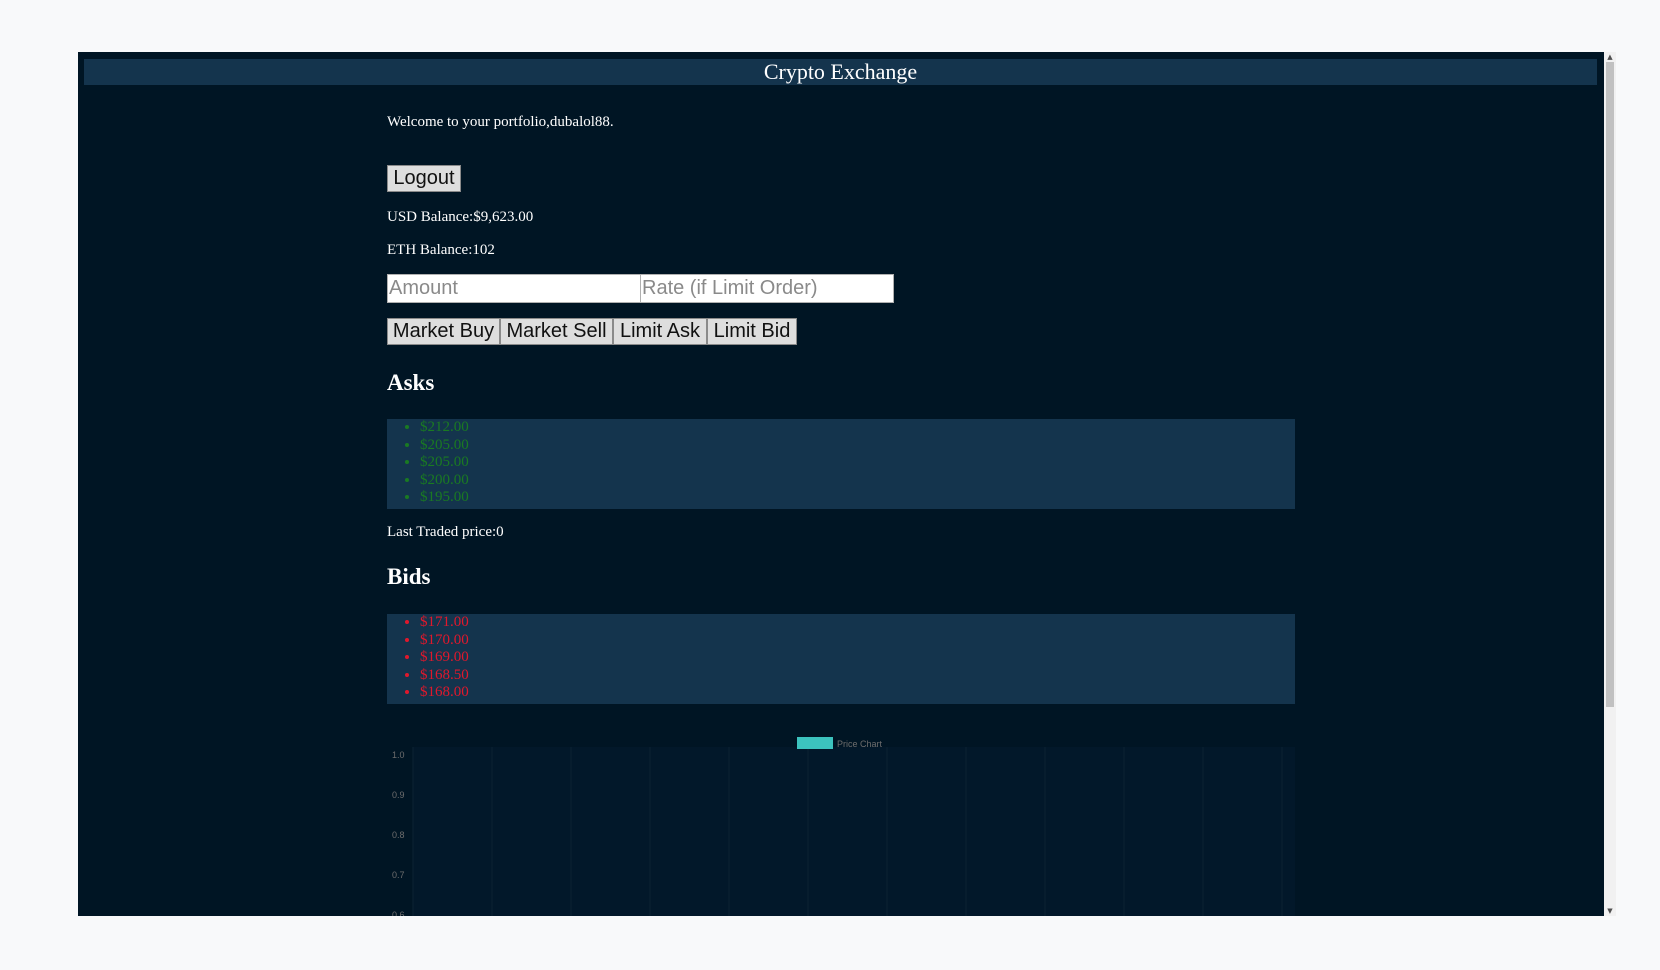 This screenshot has width=1660, height=970. What do you see at coordinates (767, 288) in the screenshot?
I see `rate-input` at bounding box center [767, 288].